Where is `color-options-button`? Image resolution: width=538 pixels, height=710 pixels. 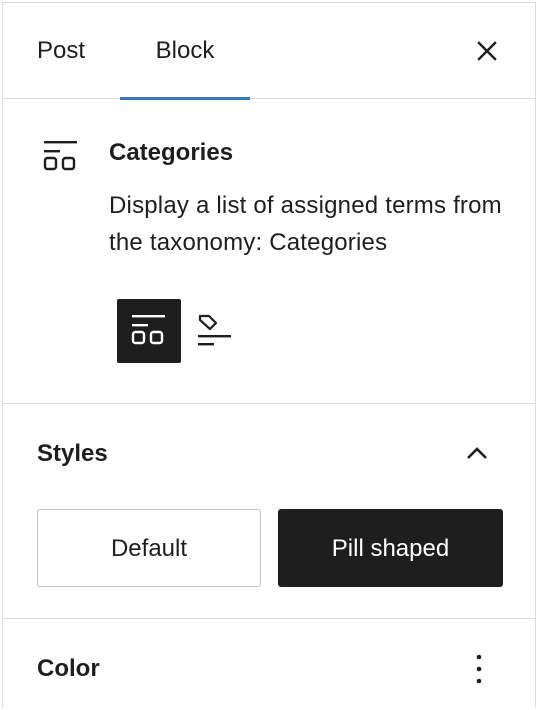
color-options-button is located at coordinates (479, 669).